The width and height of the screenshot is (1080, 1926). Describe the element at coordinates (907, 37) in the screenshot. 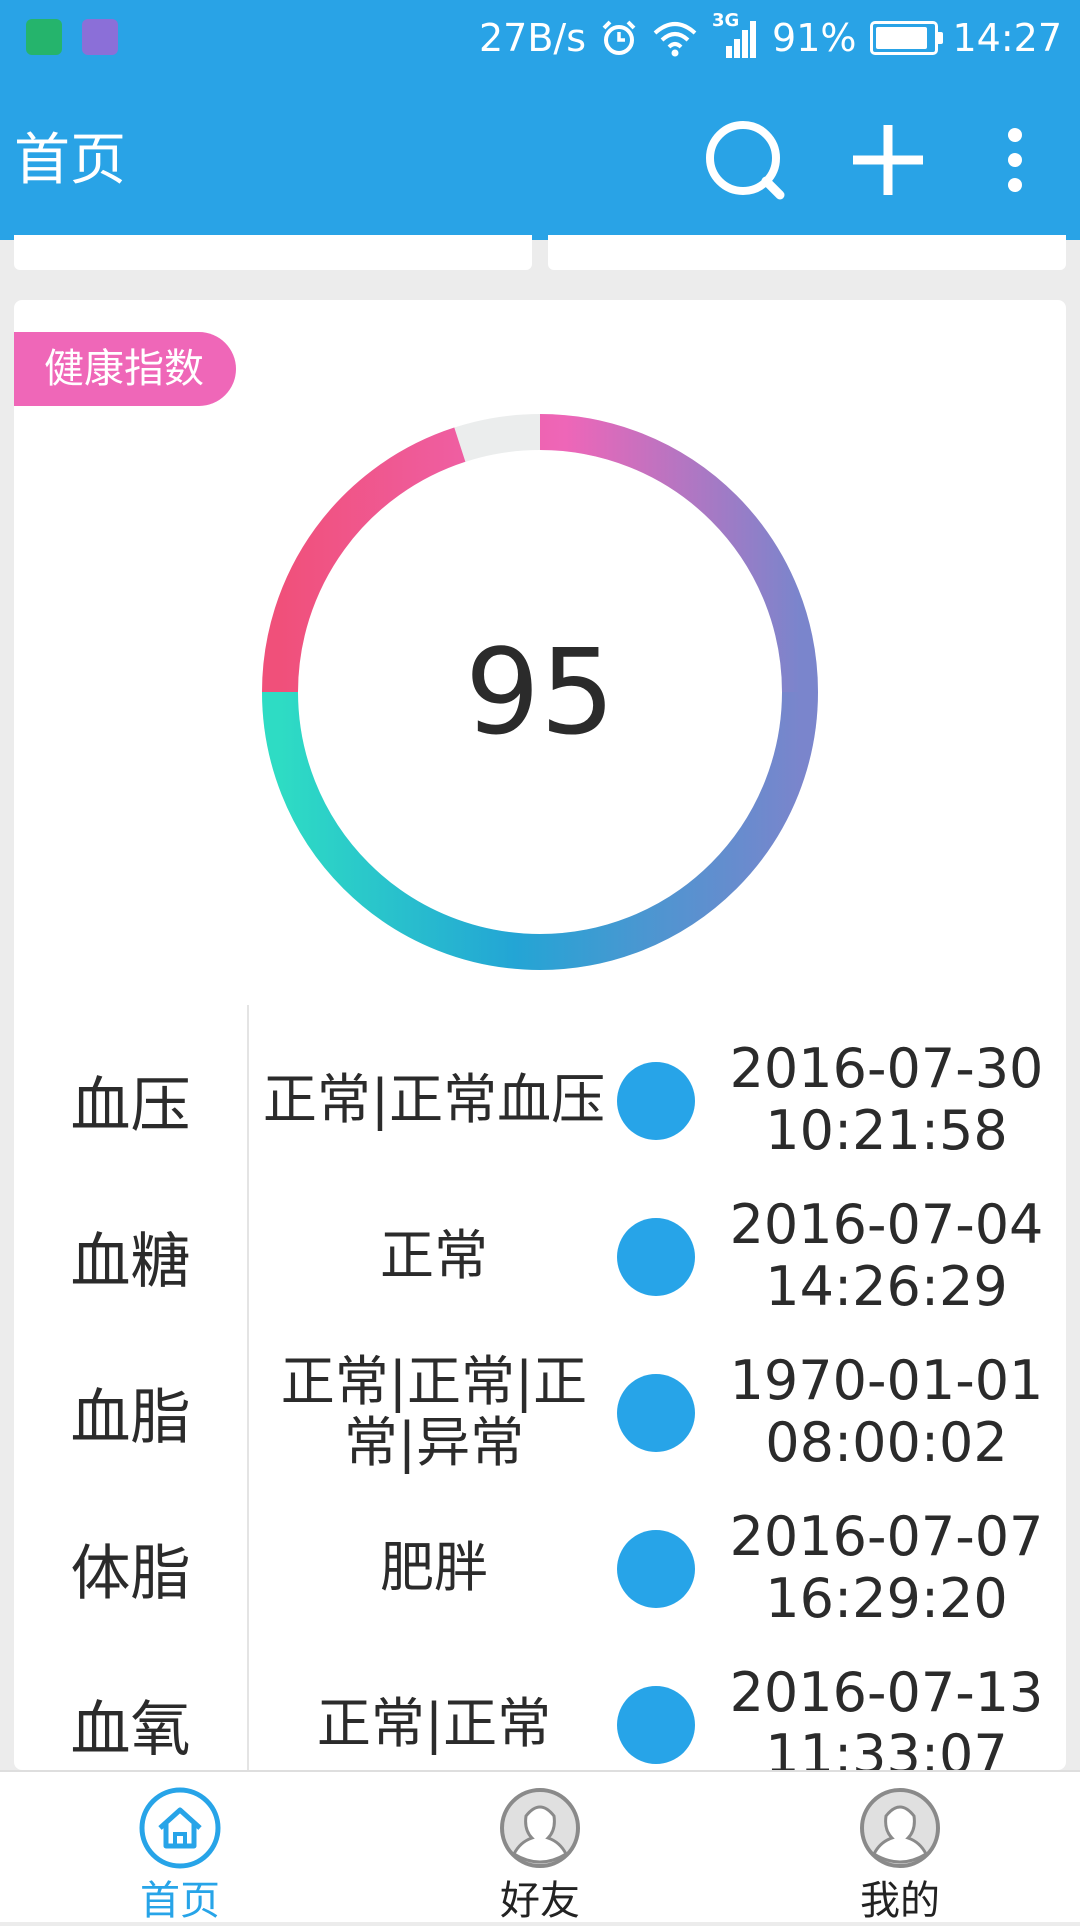

I see `battery-icon` at that location.